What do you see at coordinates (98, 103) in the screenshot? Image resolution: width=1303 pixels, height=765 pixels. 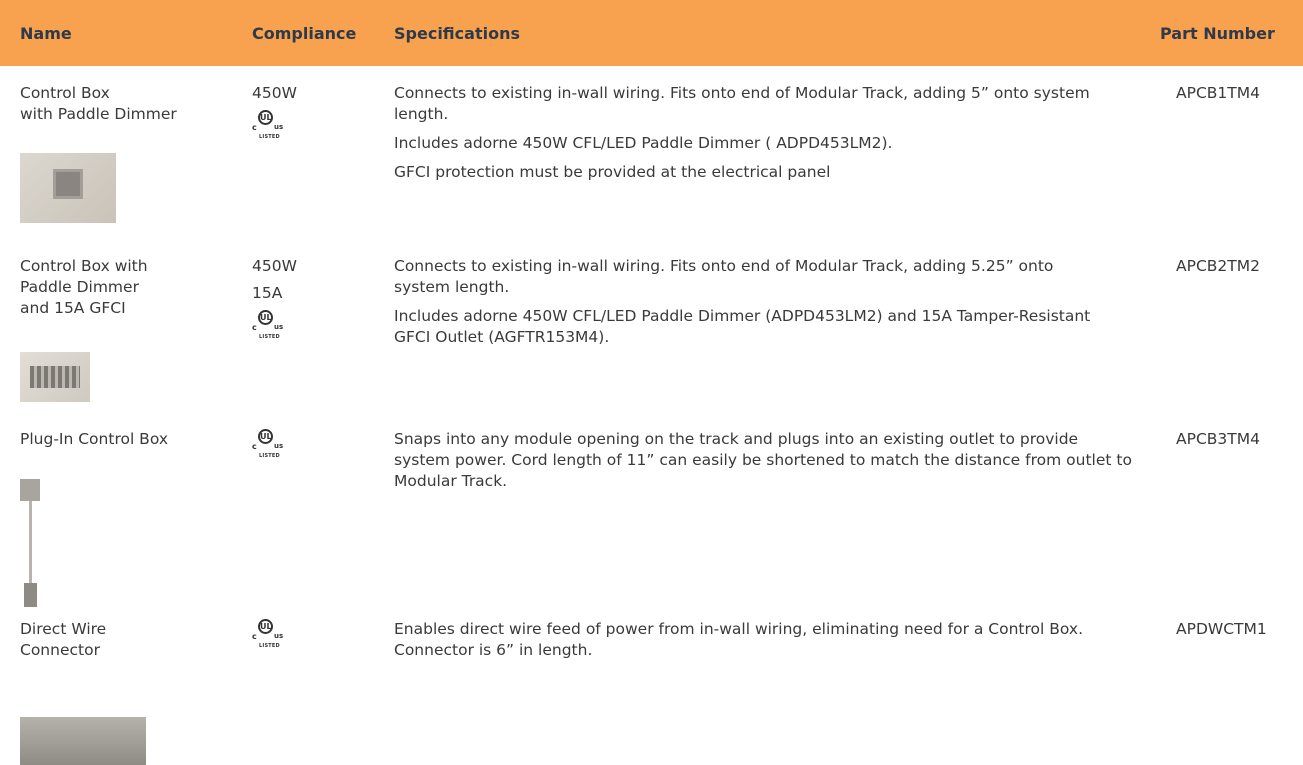 I see `product-name: Control Box with Paddle Dimmer` at bounding box center [98, 103].